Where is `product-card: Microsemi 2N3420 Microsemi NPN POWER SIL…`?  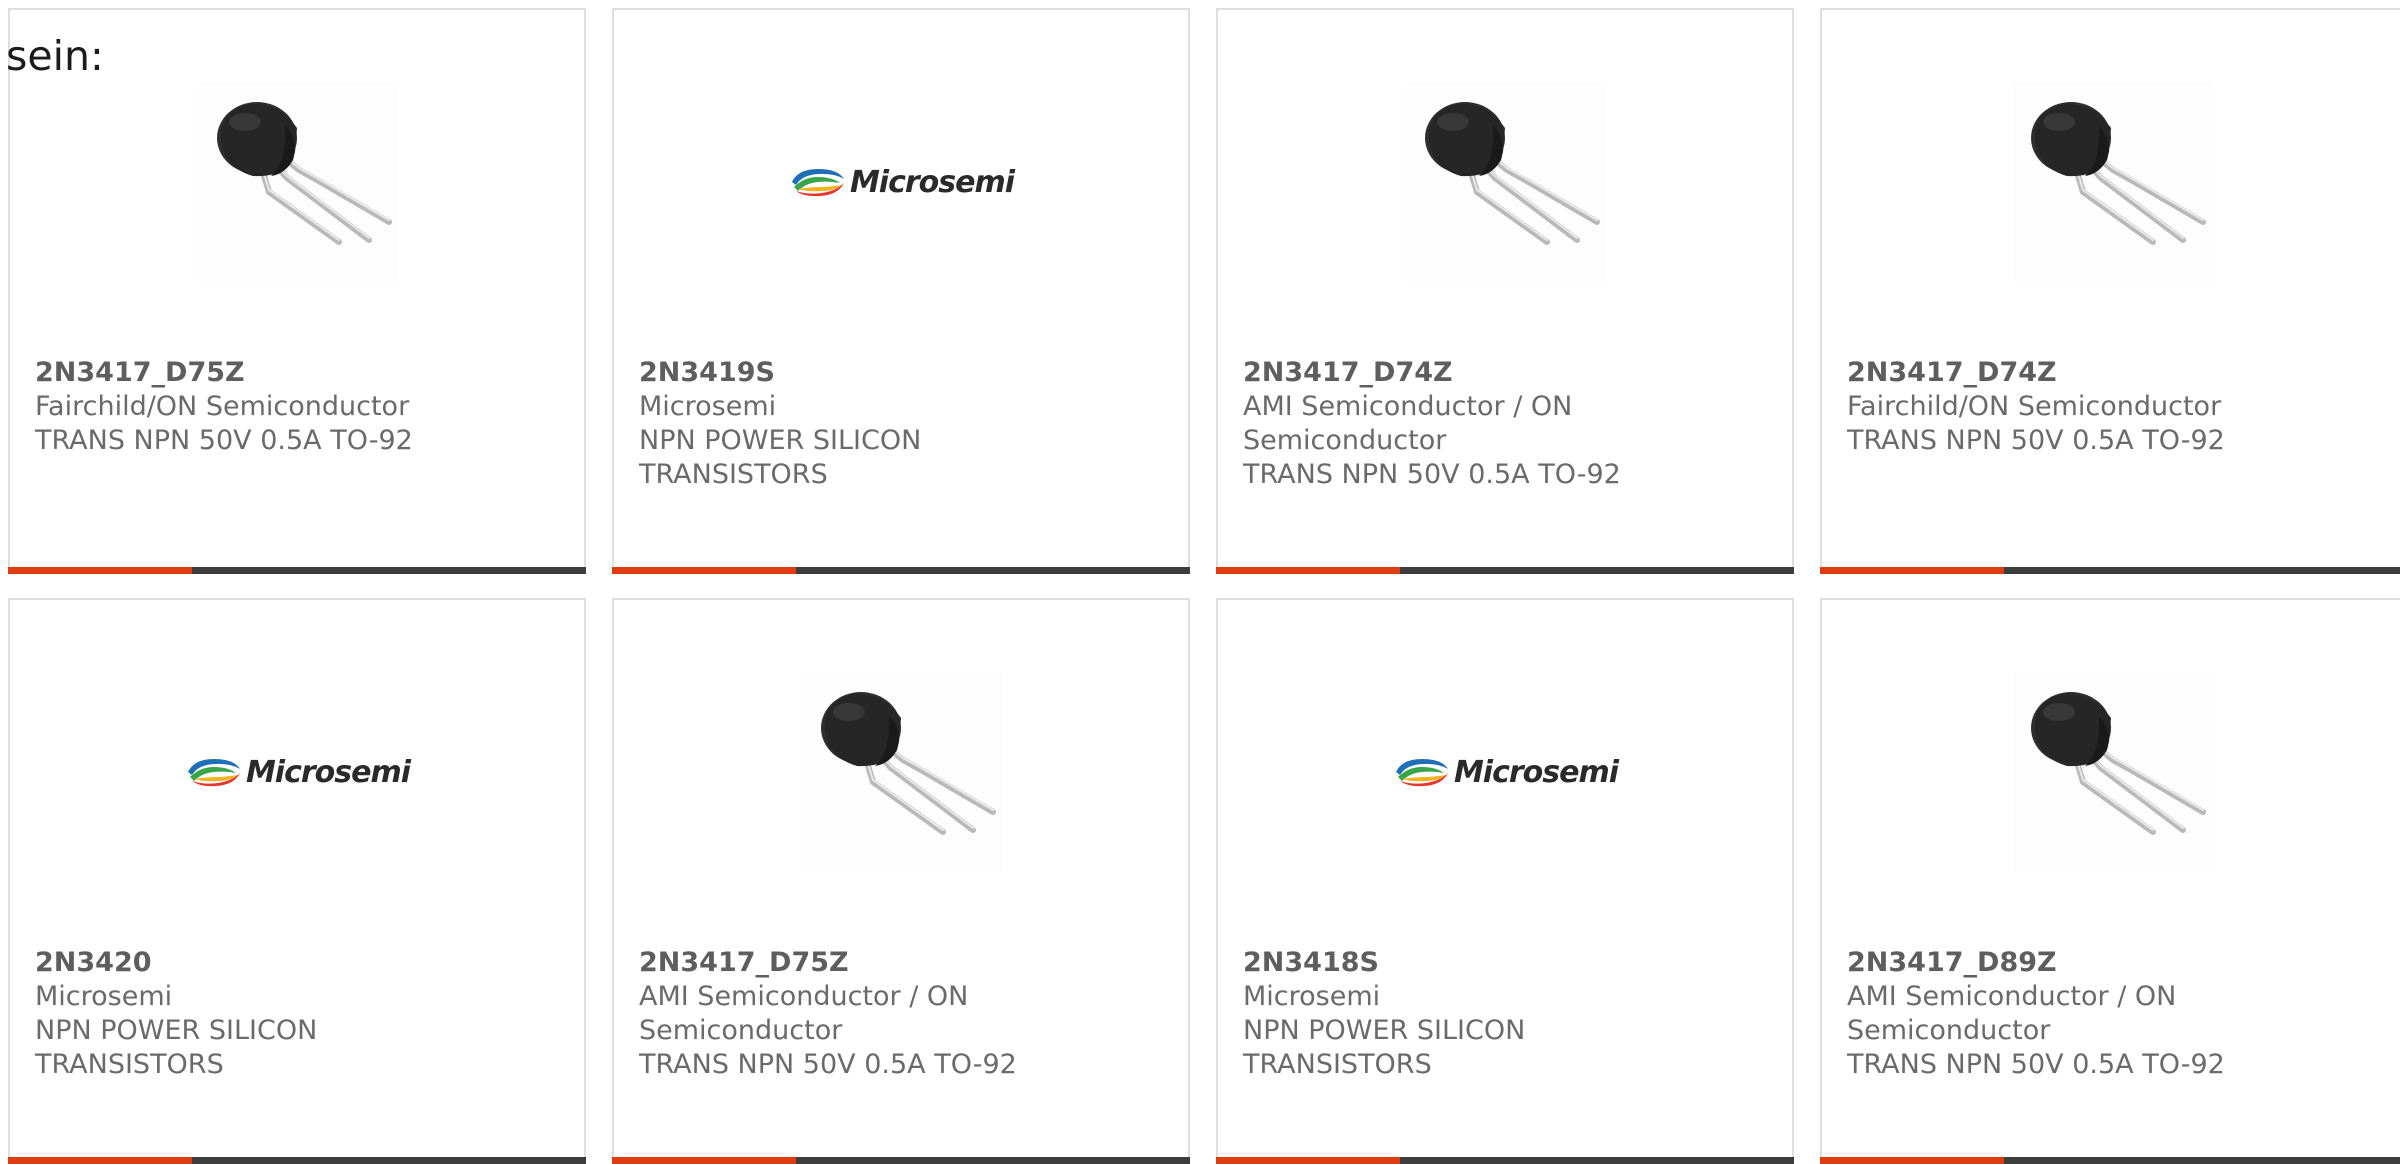 product-card: Microsemi 2N3420 Microsemi NPN POWER SIL… is located at coordinates (297, 881).